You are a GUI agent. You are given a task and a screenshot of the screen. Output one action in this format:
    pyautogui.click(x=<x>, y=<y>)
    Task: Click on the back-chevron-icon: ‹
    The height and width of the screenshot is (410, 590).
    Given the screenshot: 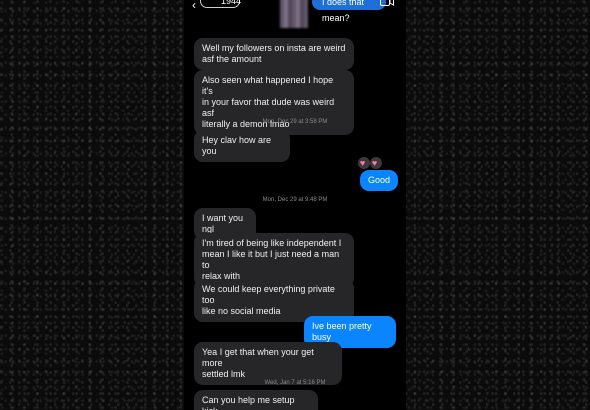 What is the action you would take?
    pyautogui.click(x=194, y=6)
    